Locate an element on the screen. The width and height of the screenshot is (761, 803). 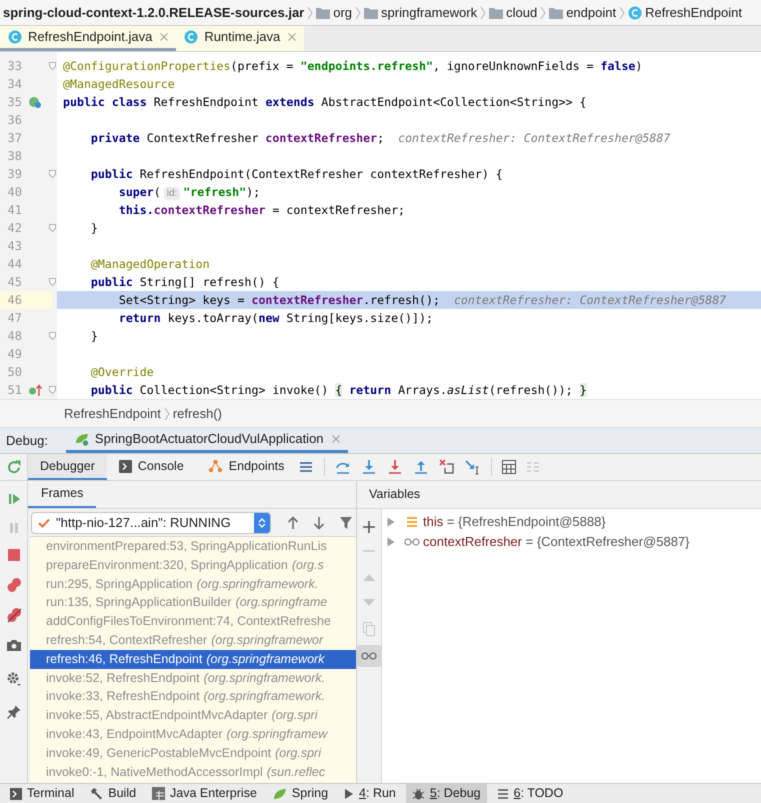
breadcrumb-item: springframework is located at coordinates (429, 12).